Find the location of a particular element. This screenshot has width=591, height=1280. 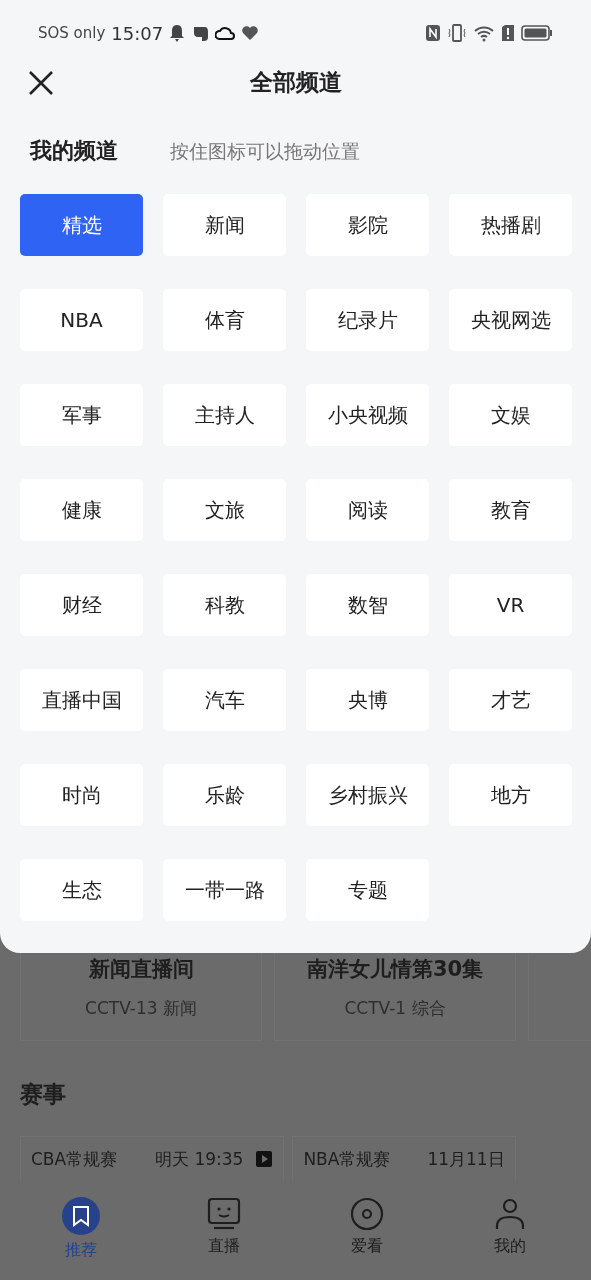

channel-tile: 乡村振兴 is located at coordinates (367, 795).